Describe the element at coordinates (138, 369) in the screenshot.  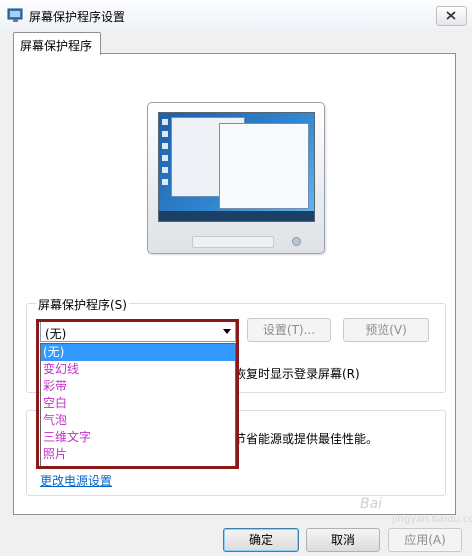
I see `dropdown-option: 变幻线` at that location.